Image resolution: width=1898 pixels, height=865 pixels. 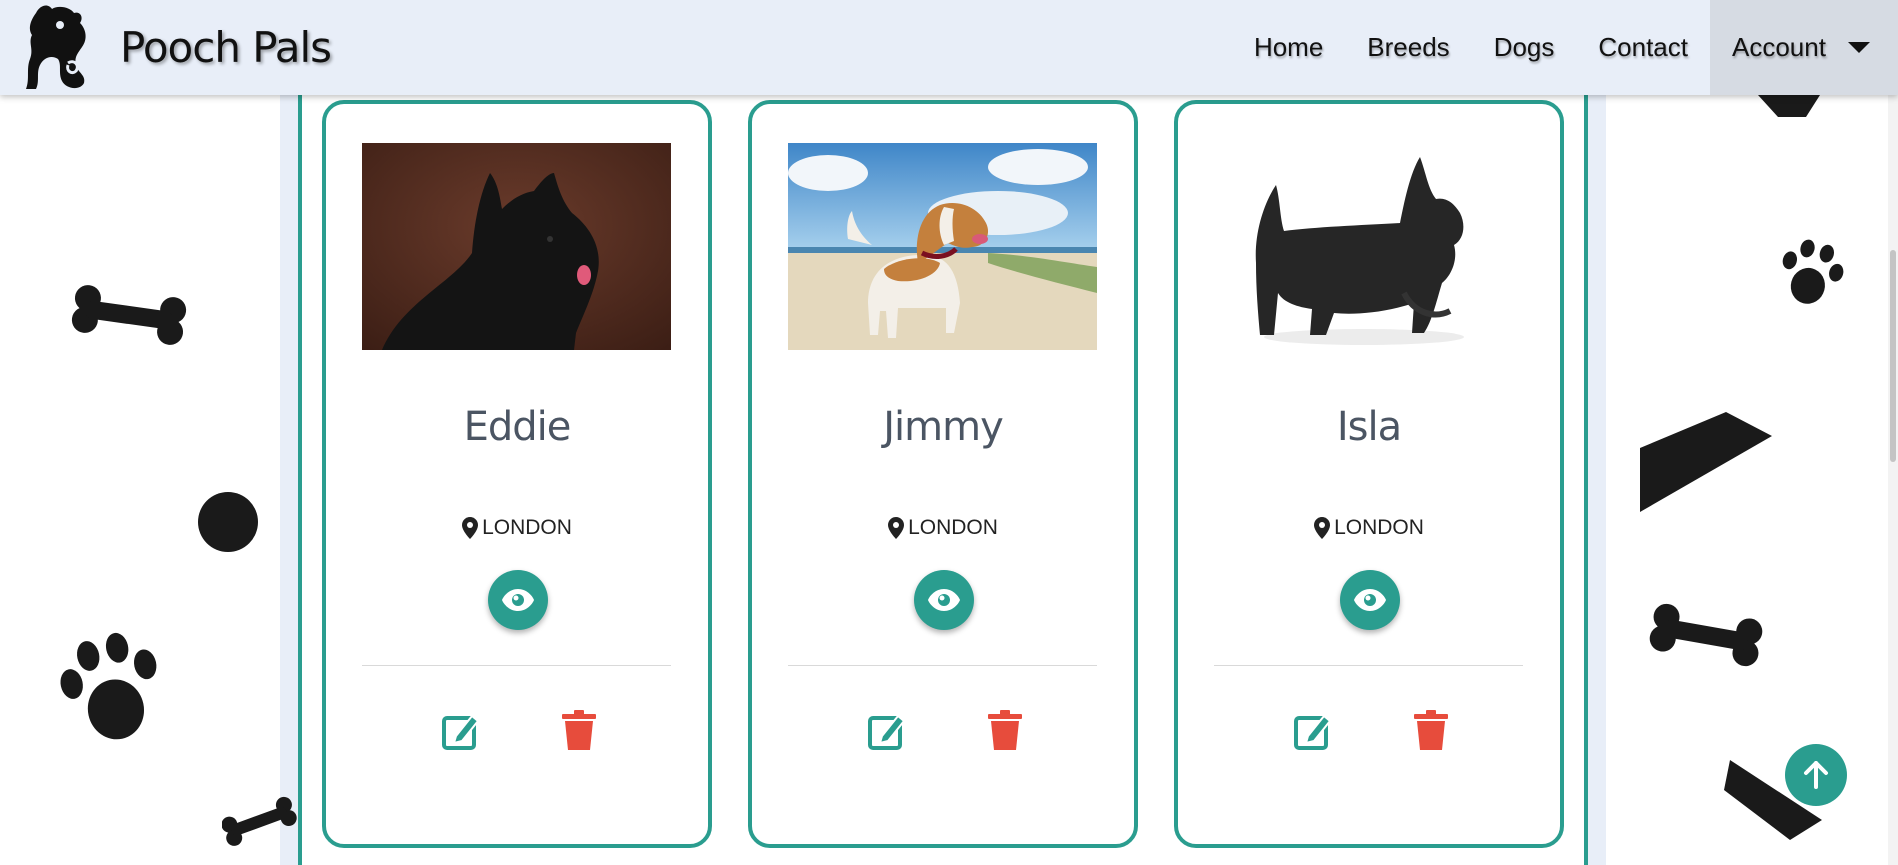 I want to click on nav-link-contact: Contact, so click(x=1643, y=47).